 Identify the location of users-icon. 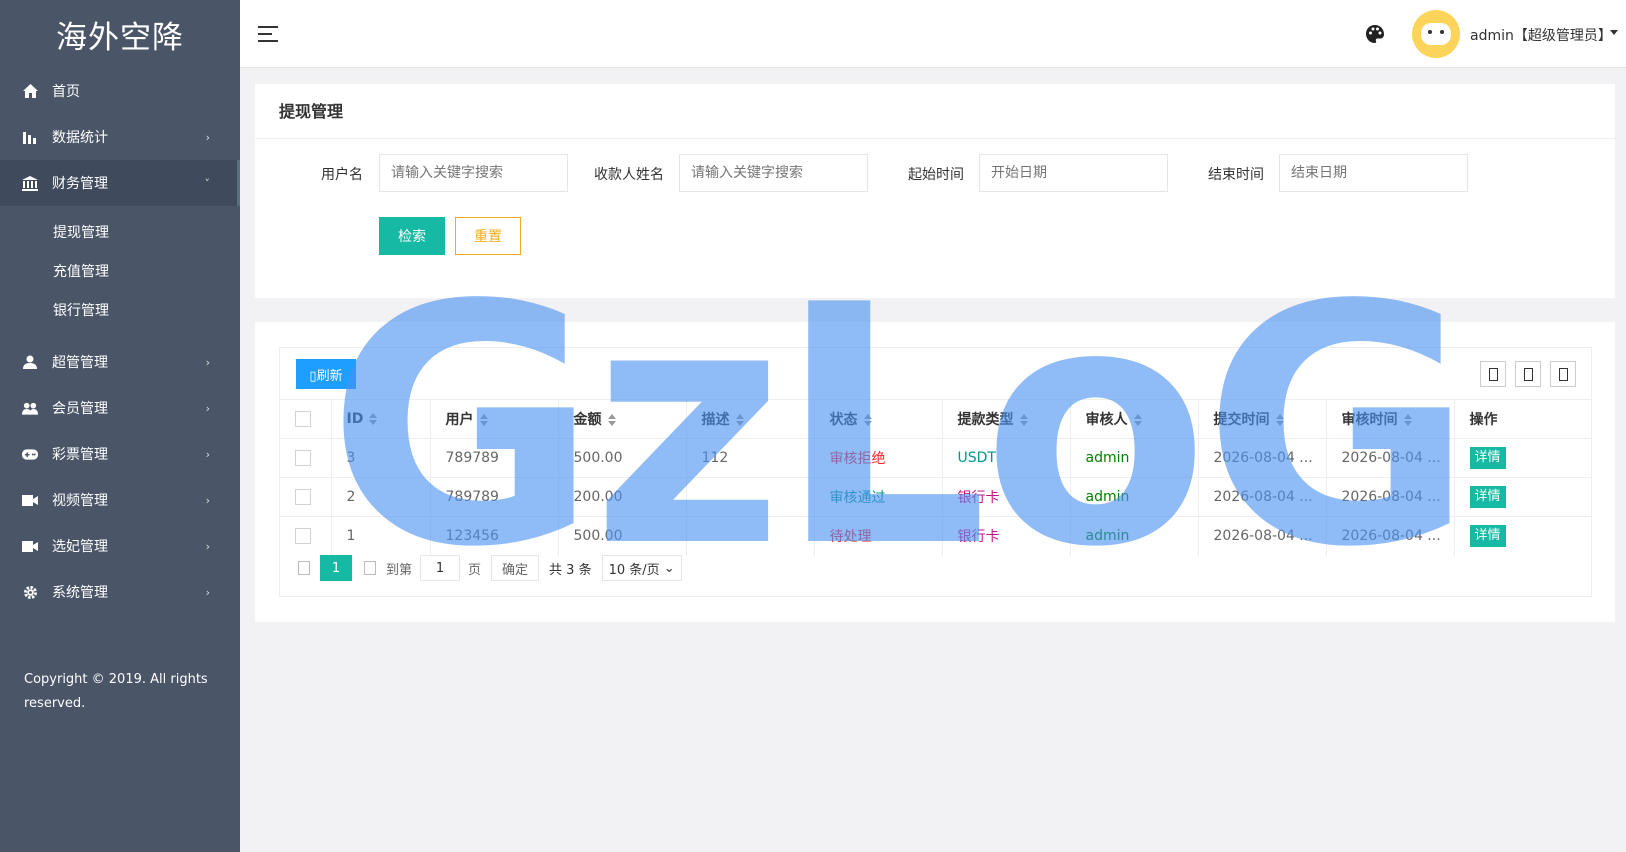
(30, 408).